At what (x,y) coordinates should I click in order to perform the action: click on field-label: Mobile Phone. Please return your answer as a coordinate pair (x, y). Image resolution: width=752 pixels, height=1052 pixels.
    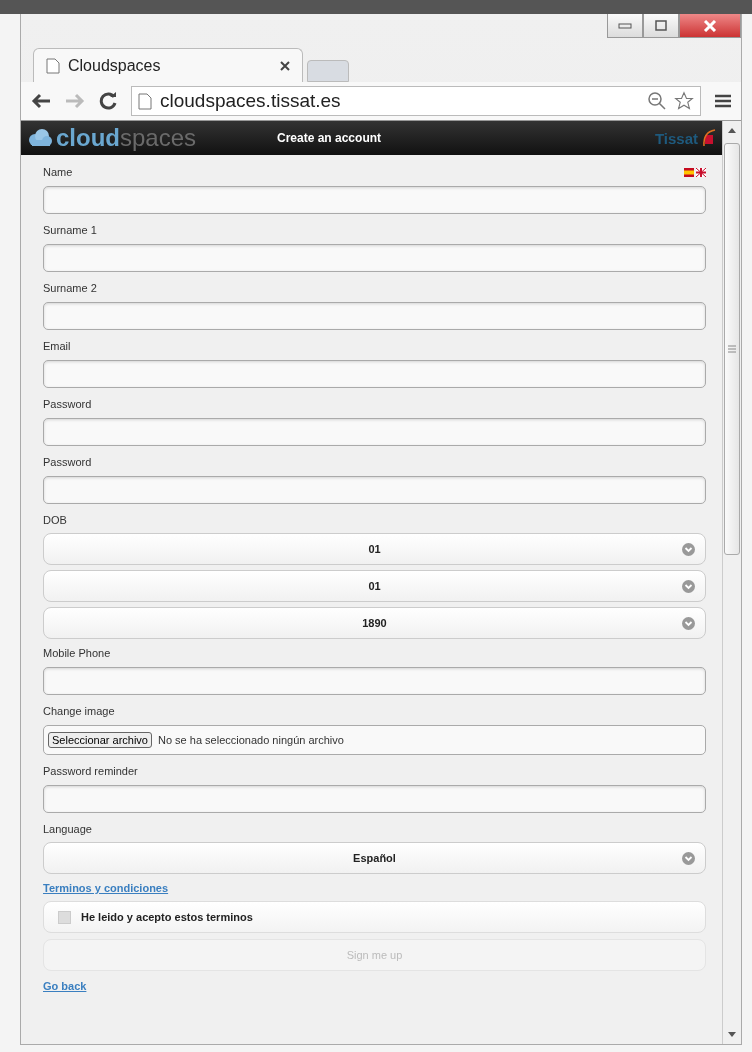
    Looking at the image, I should click on (77, 653).